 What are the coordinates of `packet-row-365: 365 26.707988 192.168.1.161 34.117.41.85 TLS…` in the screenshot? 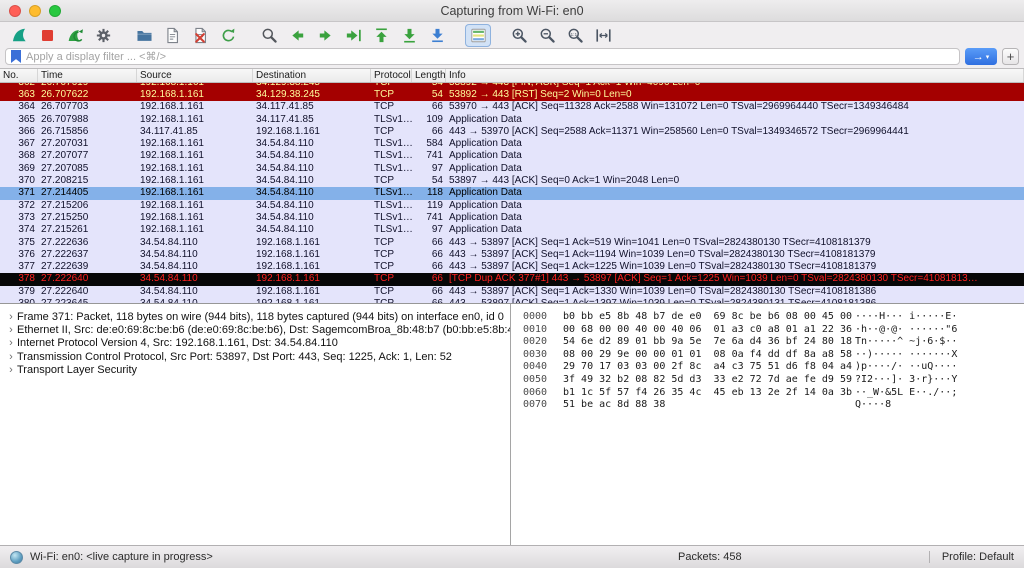 It's located at (512, 119).